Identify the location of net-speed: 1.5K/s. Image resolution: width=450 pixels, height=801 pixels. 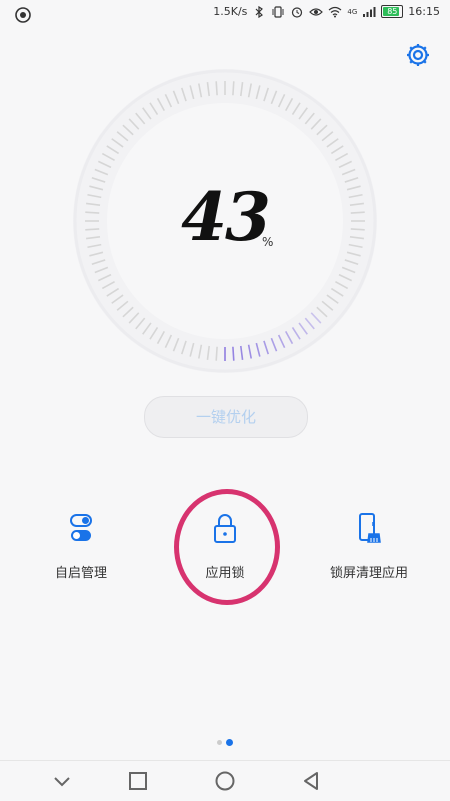
(230, 11).